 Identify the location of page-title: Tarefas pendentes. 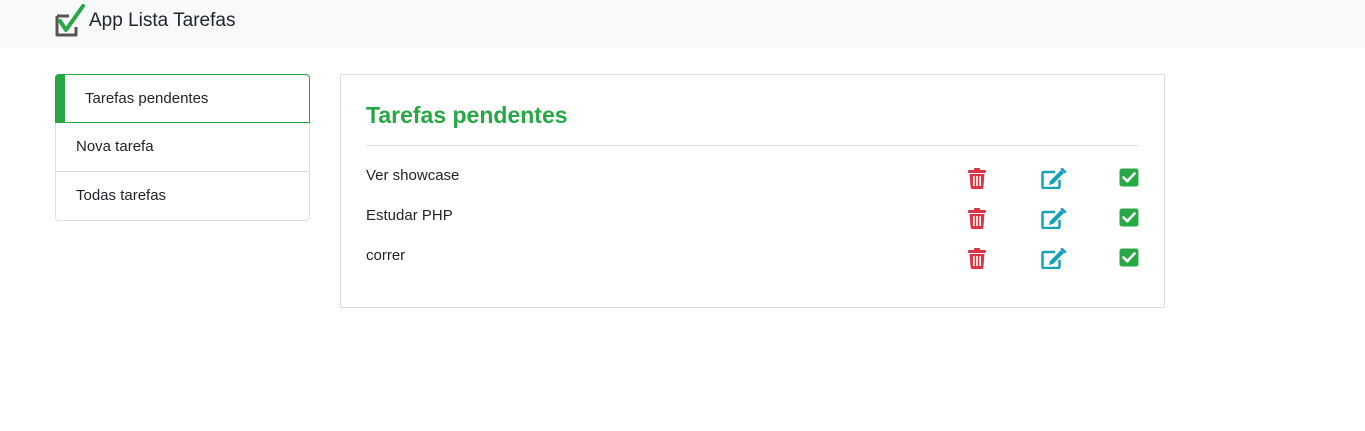
(467, 115).